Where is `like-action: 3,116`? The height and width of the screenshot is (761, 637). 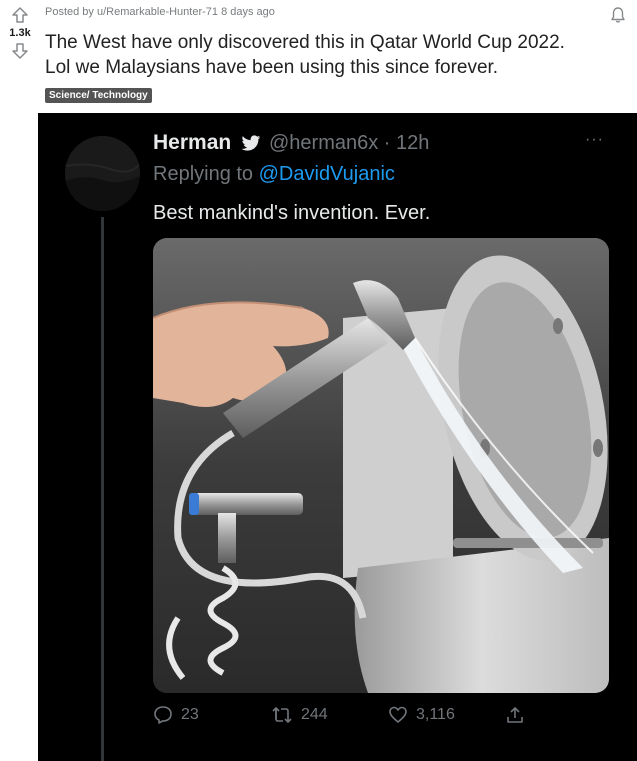
like-action: 3,116 is located at coordinates (421, 715).